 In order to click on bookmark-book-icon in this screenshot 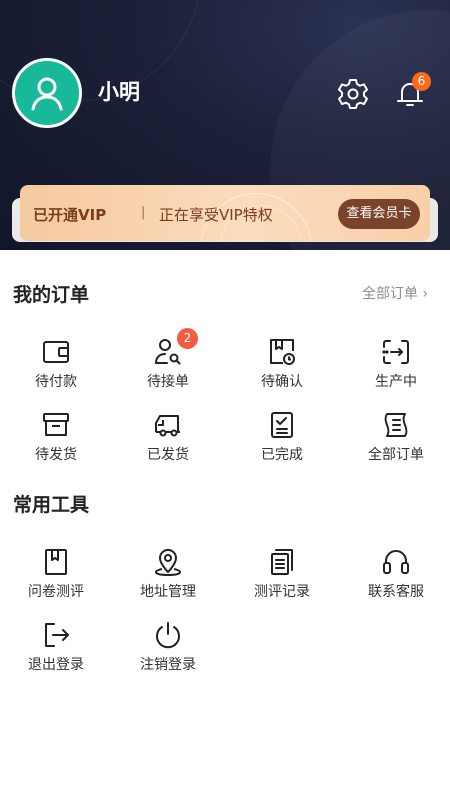, I will do `click(56, 562)`.